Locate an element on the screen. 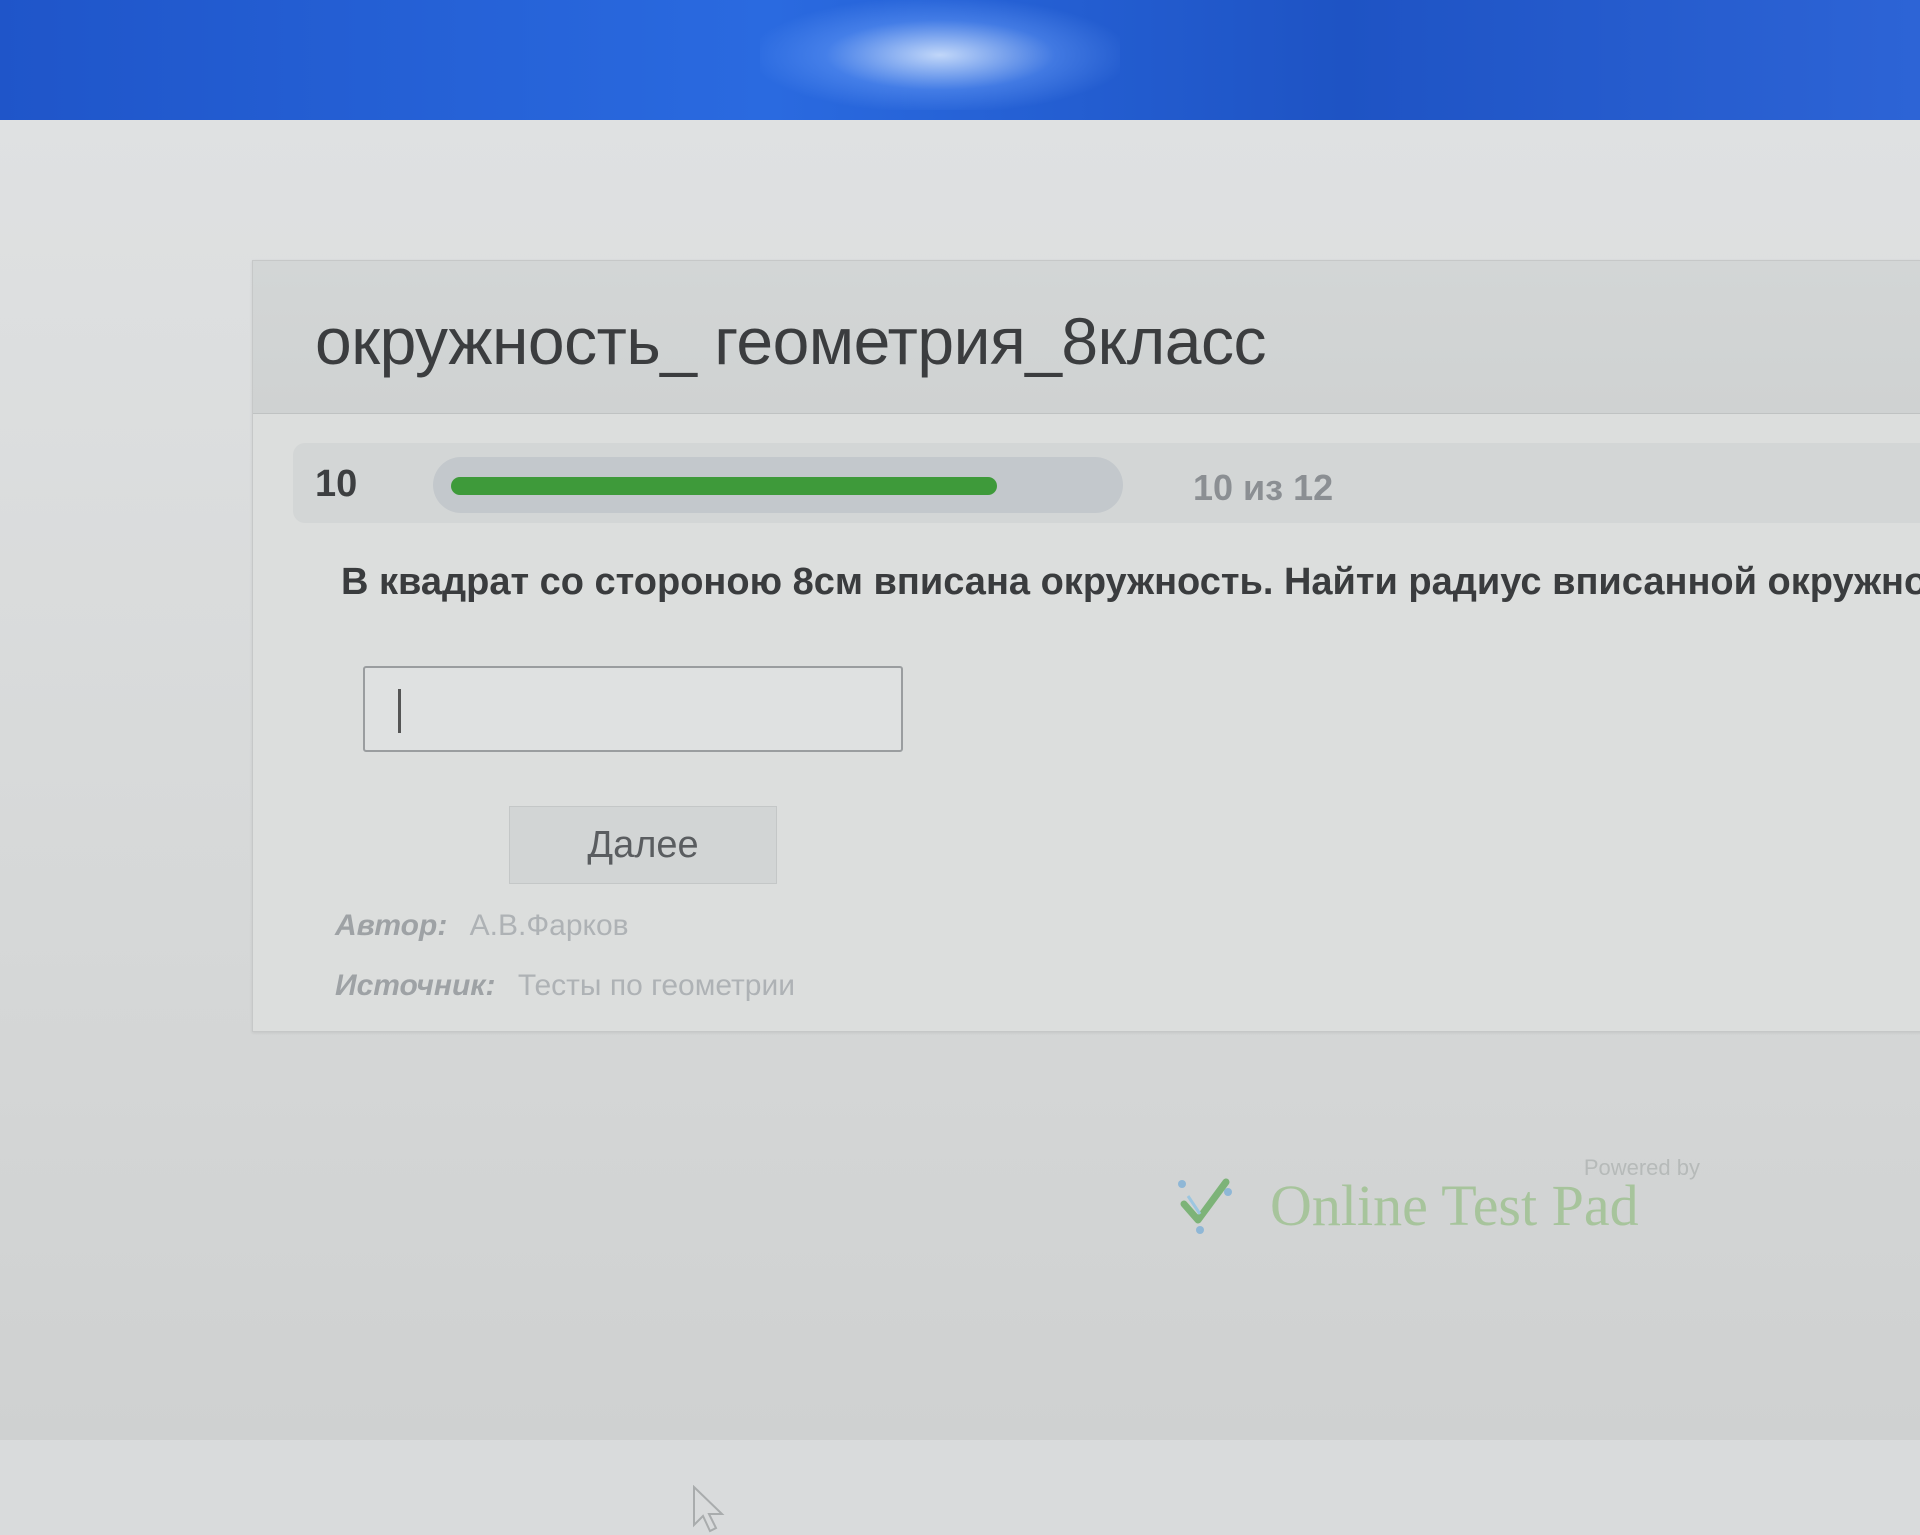  source-value: Тесты по геометрии is located at coordinates (656, 985).